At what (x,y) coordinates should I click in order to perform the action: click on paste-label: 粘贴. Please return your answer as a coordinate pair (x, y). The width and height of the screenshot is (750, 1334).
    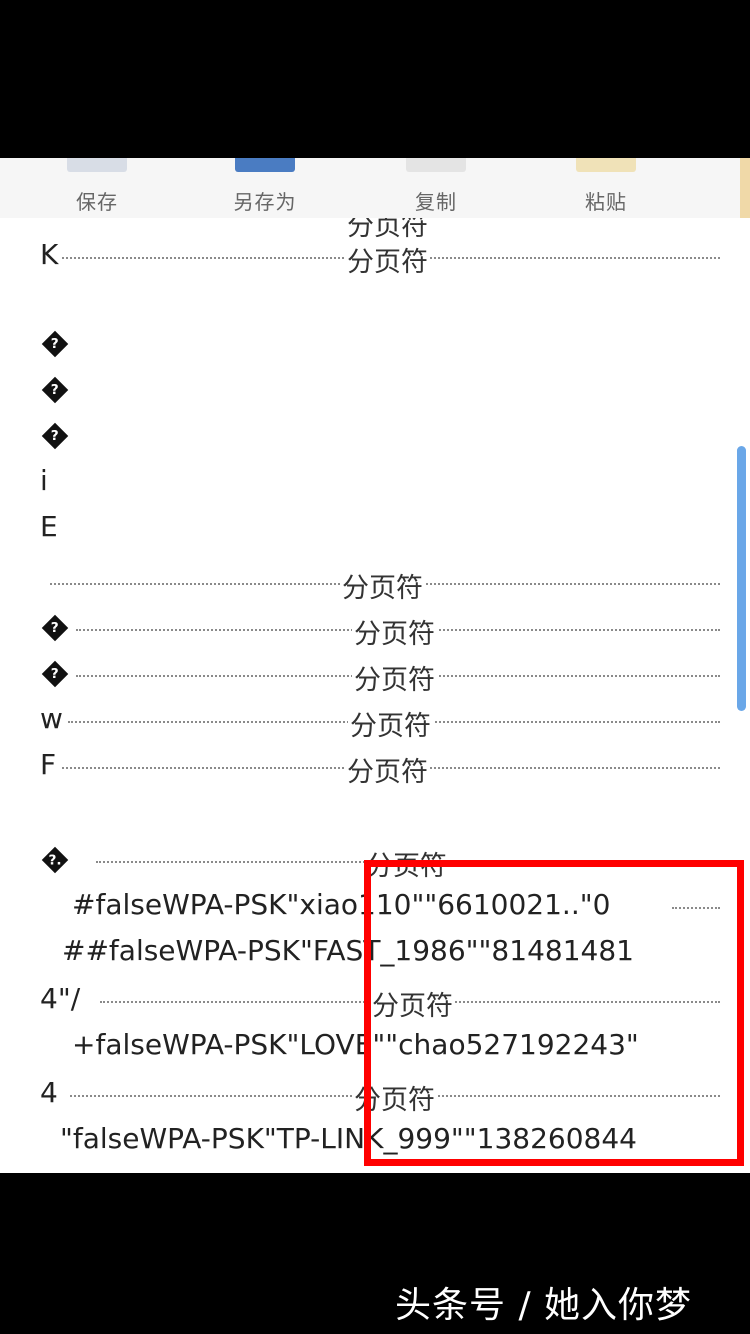
    Looking at the image, I should click on (606, 202).